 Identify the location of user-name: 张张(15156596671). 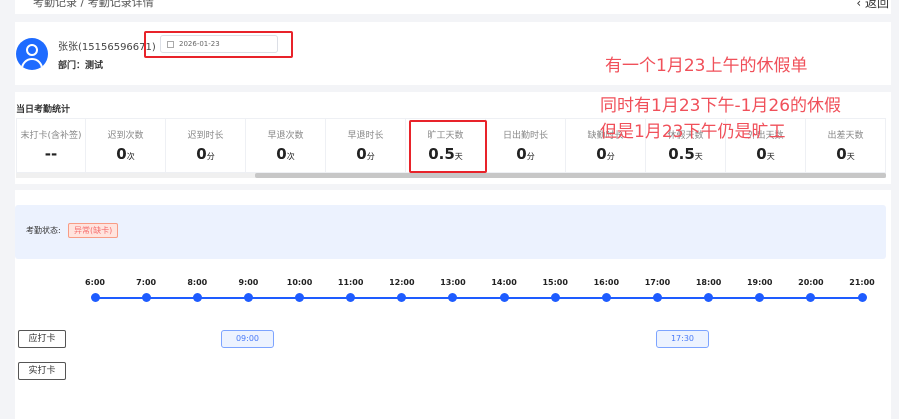
(107, 47).